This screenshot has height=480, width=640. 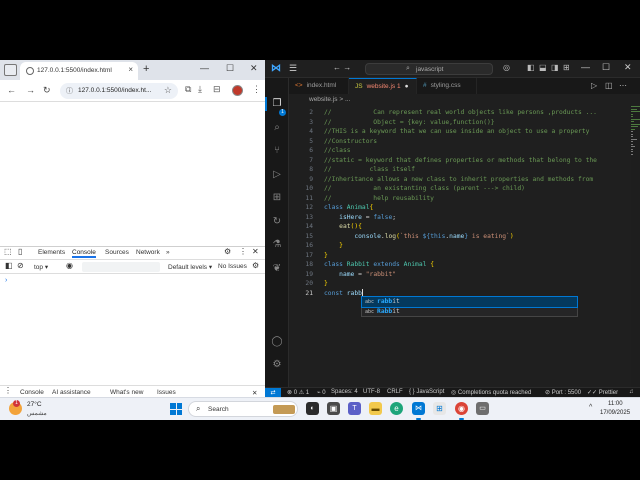 I want to click on console-settings-icon: ⚙, so click(x=255, y=265).